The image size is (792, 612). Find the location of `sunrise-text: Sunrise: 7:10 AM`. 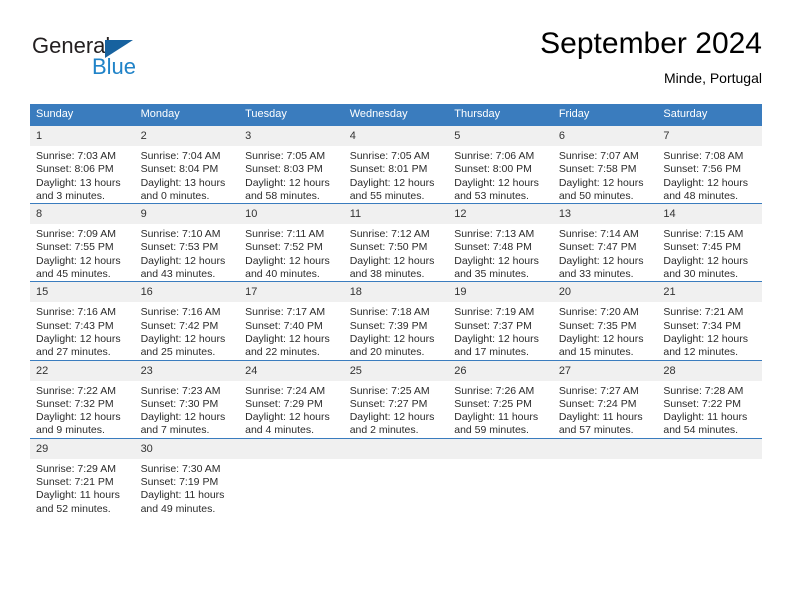

sunrise-text: Sunrise: 7:10 AM is located at coordinates (180, 234).